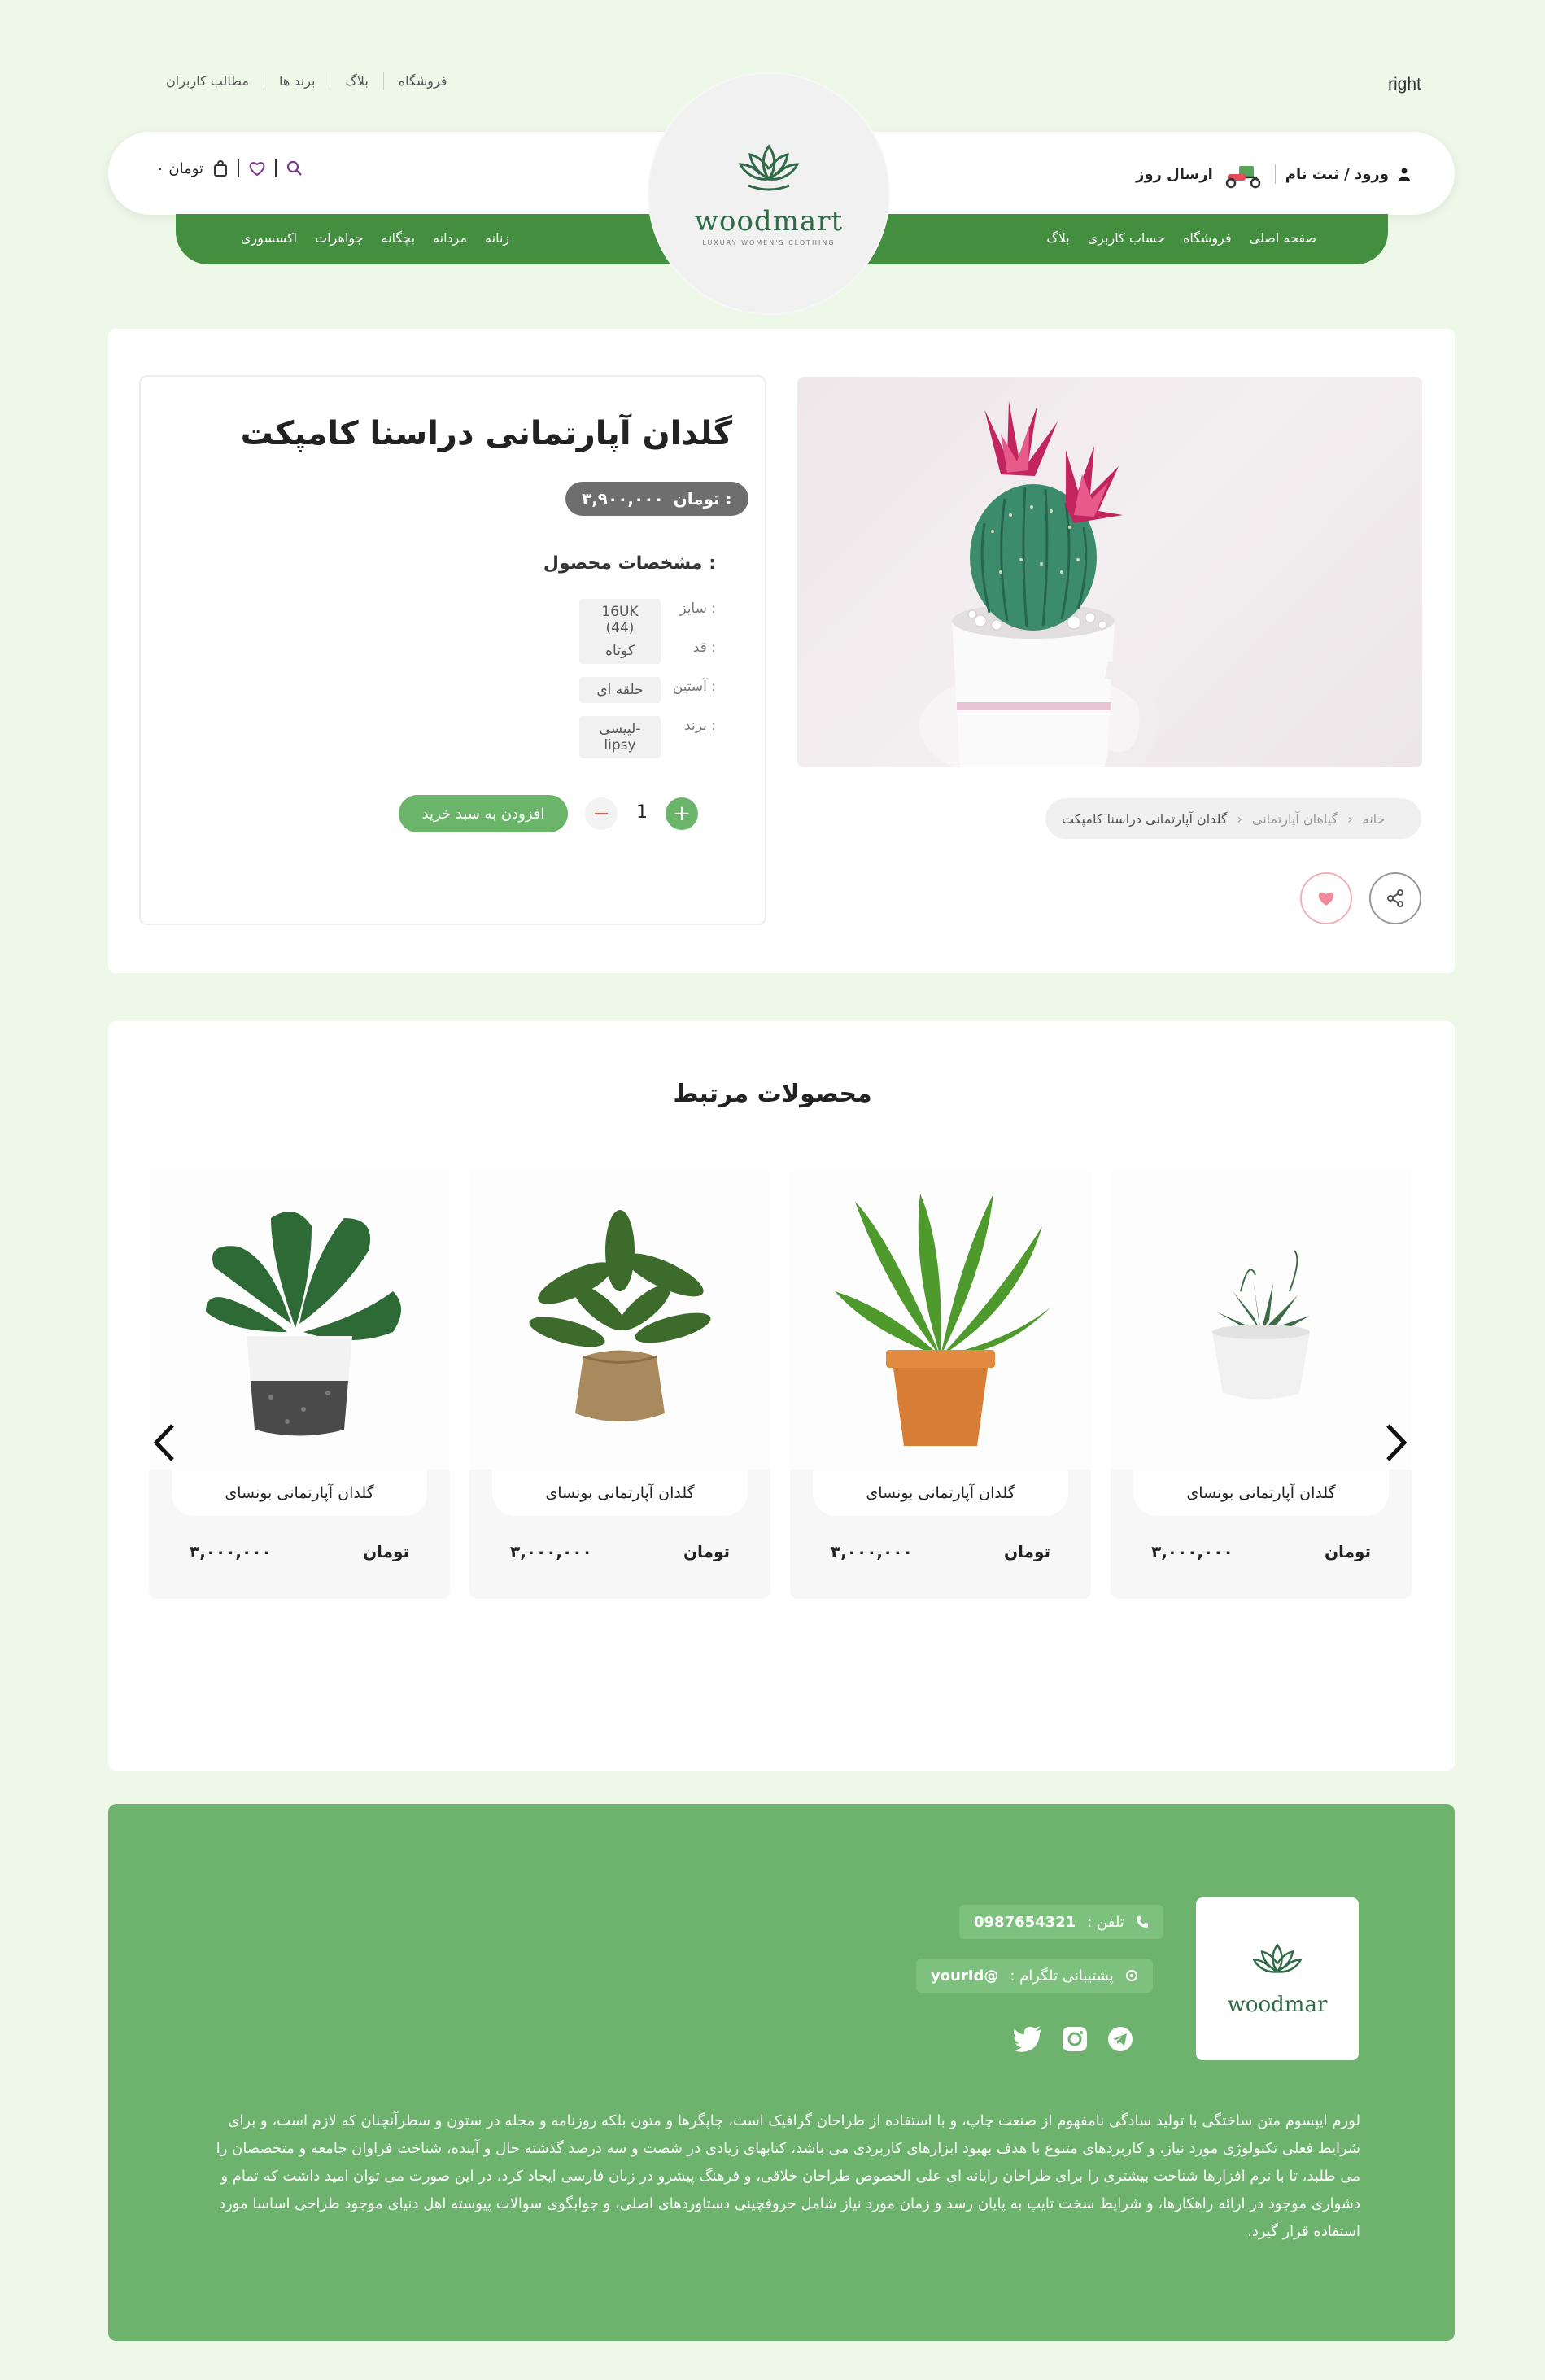  I want to click on add-to-cart-button: افزودن به سبد خرید, so click(483, 813).